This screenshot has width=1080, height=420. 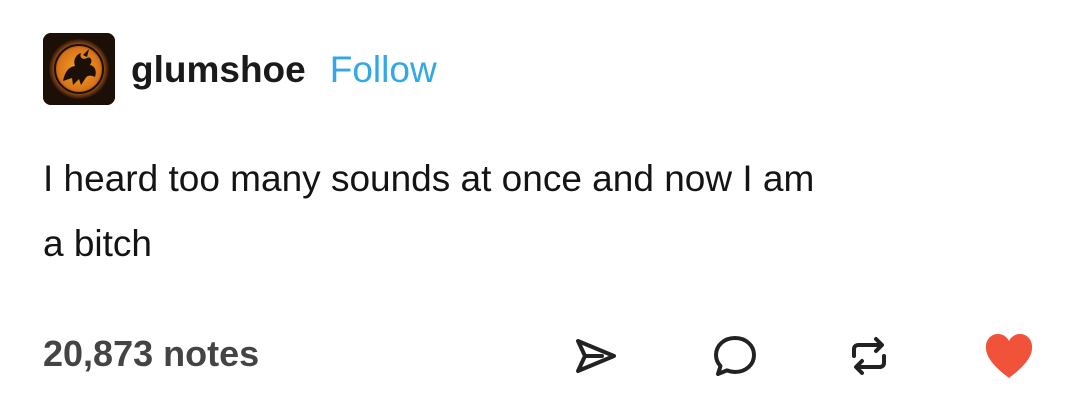 What do you see at coordinates (98, 243) in the screenshot?
I see `post-text-line: a bitch` at bounding box center [98, 243].